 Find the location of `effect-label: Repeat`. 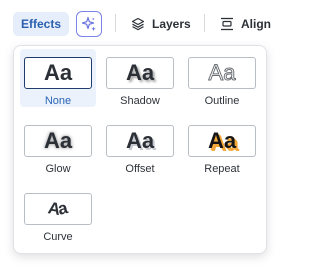

effect-label: Repeat is located at coordinates (222, 169).